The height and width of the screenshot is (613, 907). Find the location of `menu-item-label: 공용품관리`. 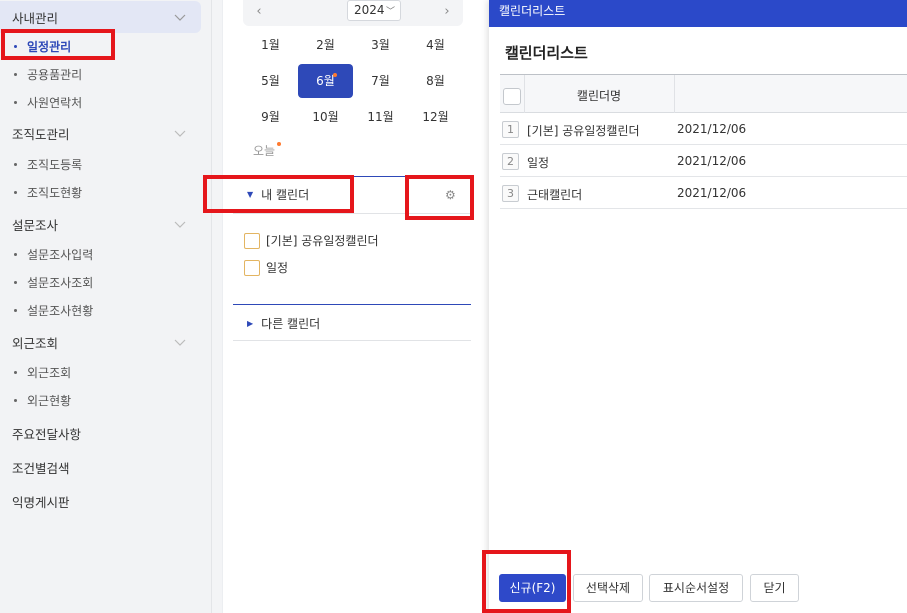

menu-item-label: 공용품관리 is located at coordinates (55, 74).